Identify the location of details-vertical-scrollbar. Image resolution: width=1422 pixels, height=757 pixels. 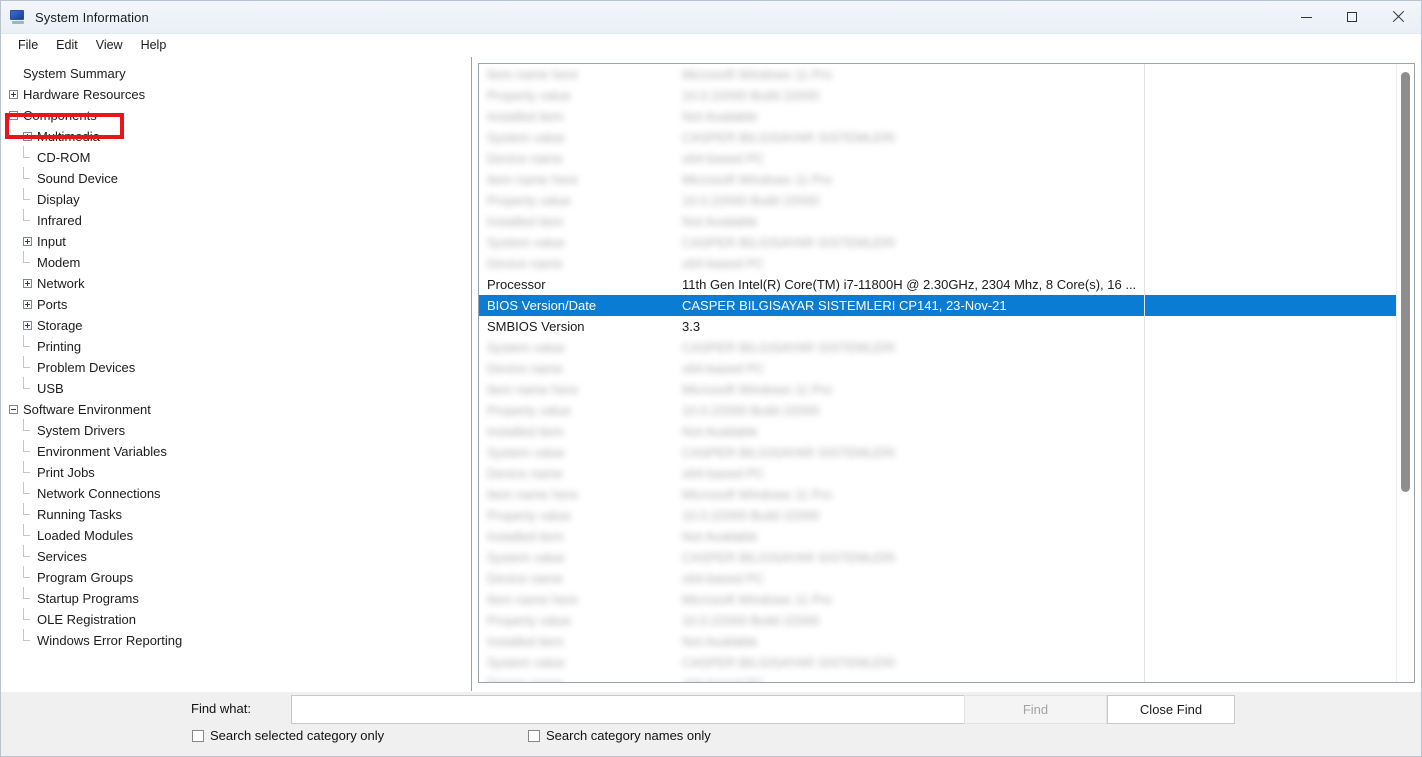
(1405, 373).